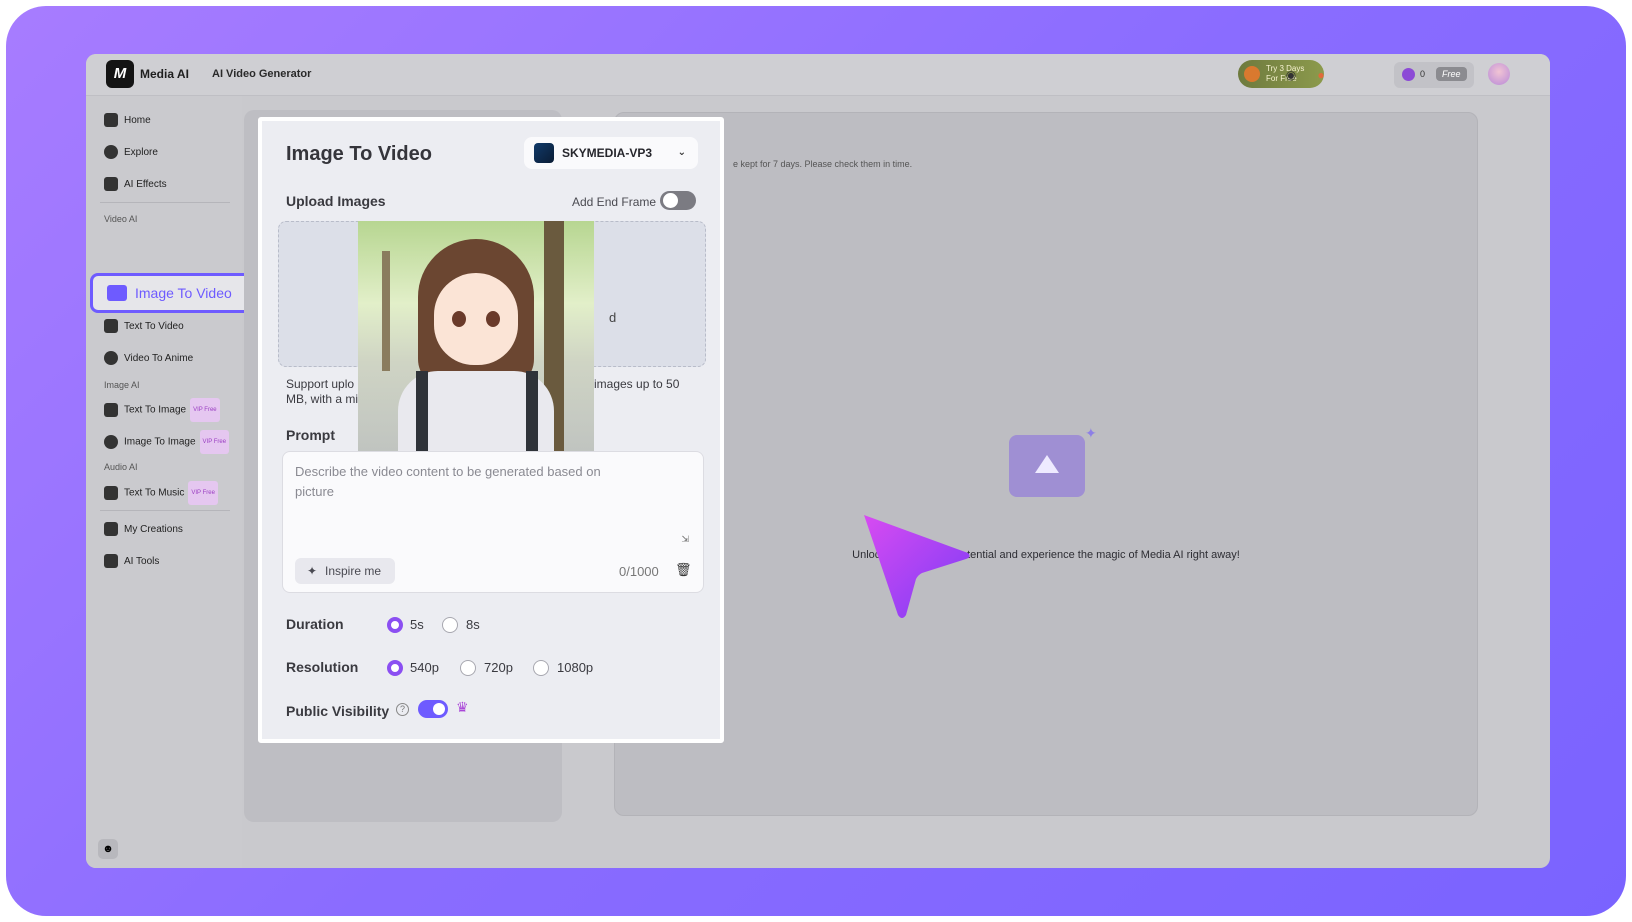 Image resolution: width=1632 pixels, height=922 pixels. What do you see at coordinates (1291, 75) in the screenshot?
I see `discord-icon: ◉` at bounding box center [1291, 75].